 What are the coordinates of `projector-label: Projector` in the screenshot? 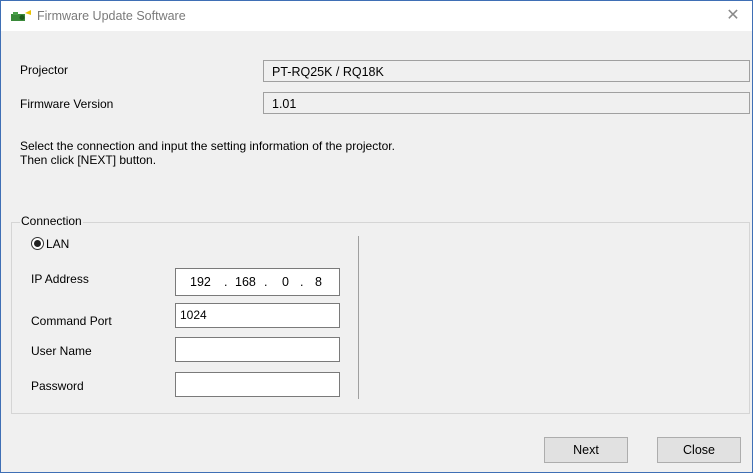 It's located at (44, 70).